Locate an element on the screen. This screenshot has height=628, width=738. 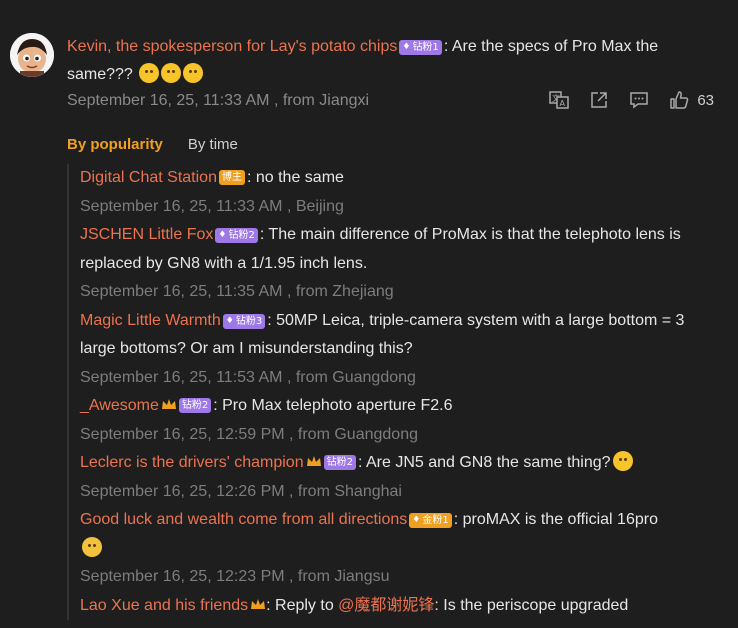
comment-icon is located at coordinates (639, 100).